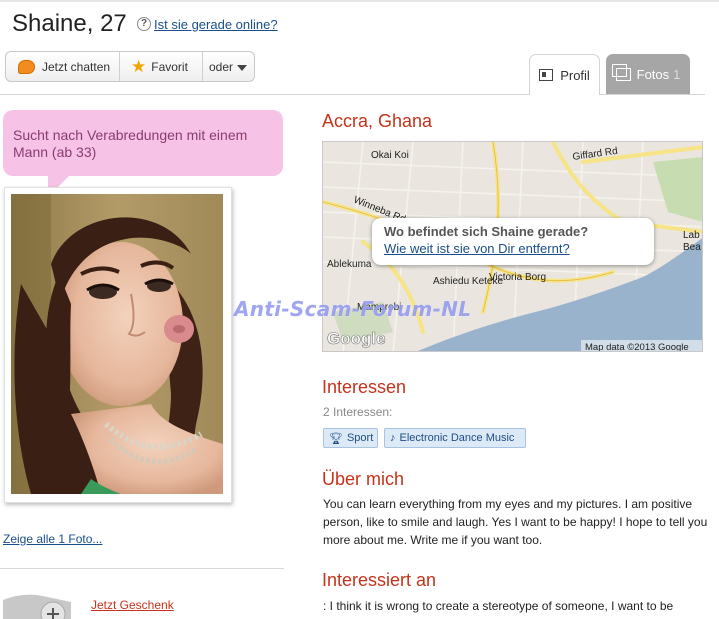 The width and height of the screenshot is (719, 619). I want to click on watermark-text: Anti-Scam-Forum-NL, so click(353, 309).